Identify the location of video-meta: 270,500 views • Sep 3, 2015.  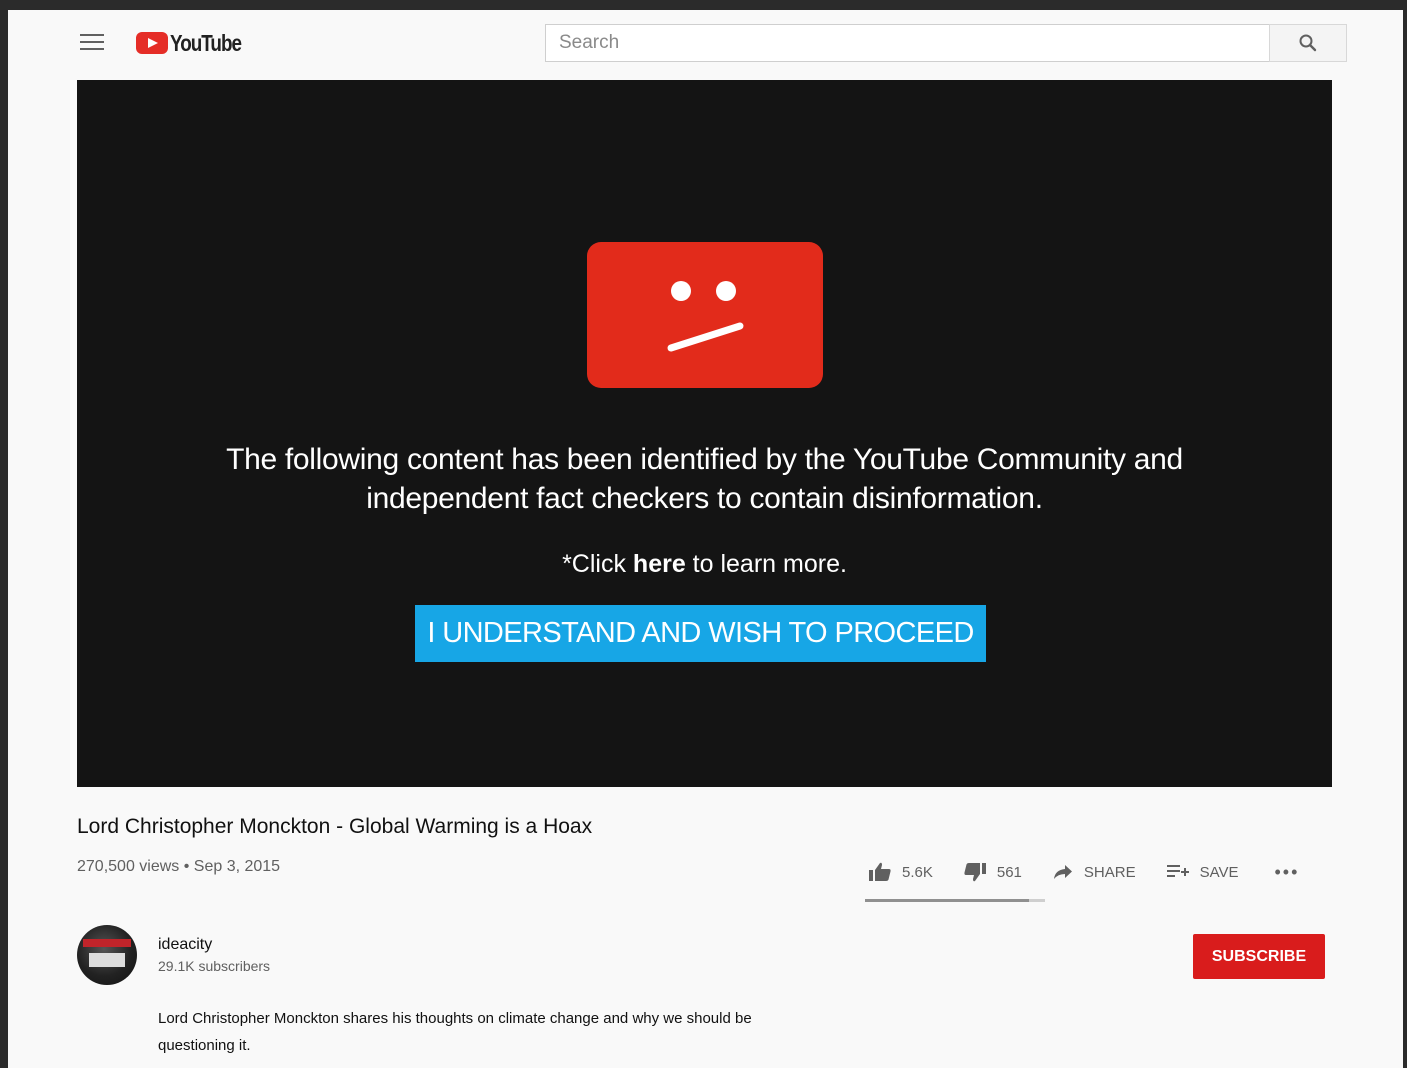
(179, 866).